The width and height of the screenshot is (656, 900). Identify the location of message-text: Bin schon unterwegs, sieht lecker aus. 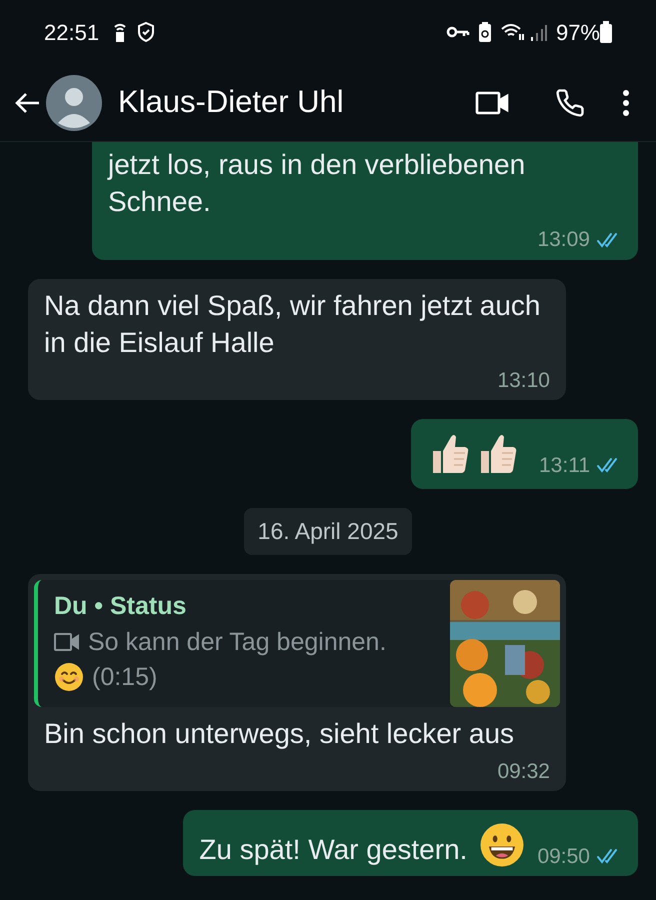
(279, 733).